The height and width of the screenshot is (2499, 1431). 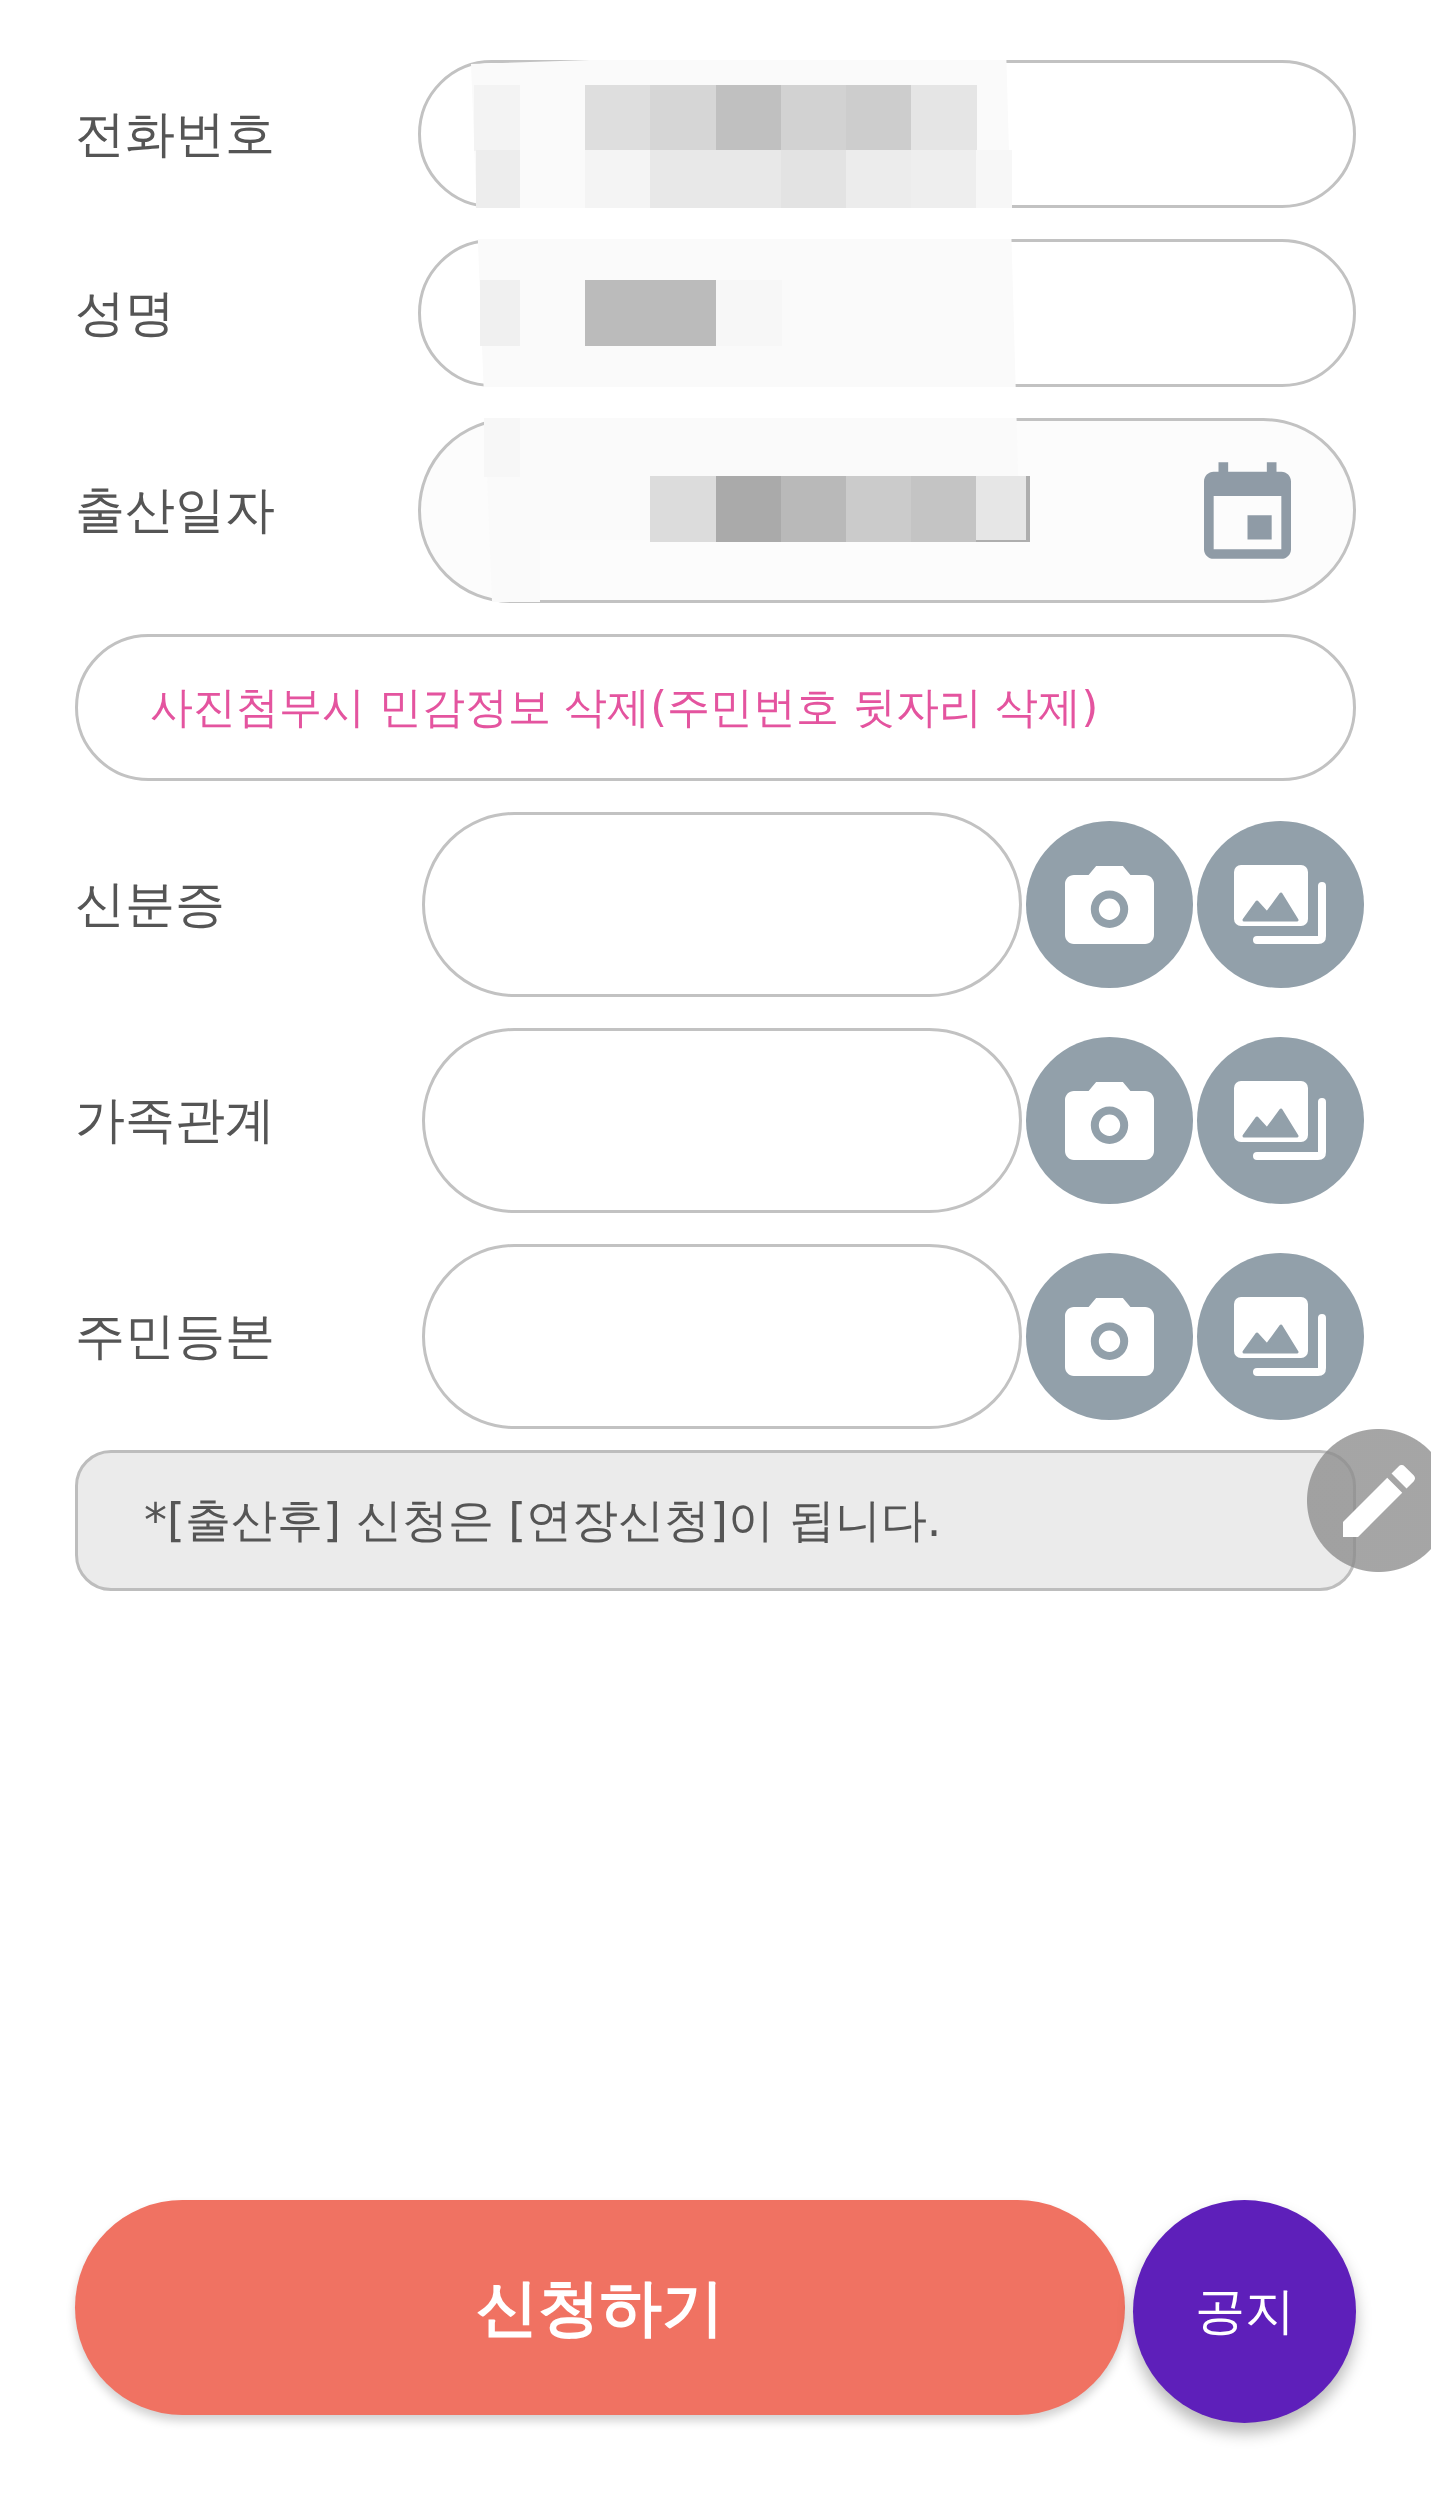 What do you see at coordinates (125, 313) in the screenshot?
I see `field-label: 성명` at bounding box center [125, 313].